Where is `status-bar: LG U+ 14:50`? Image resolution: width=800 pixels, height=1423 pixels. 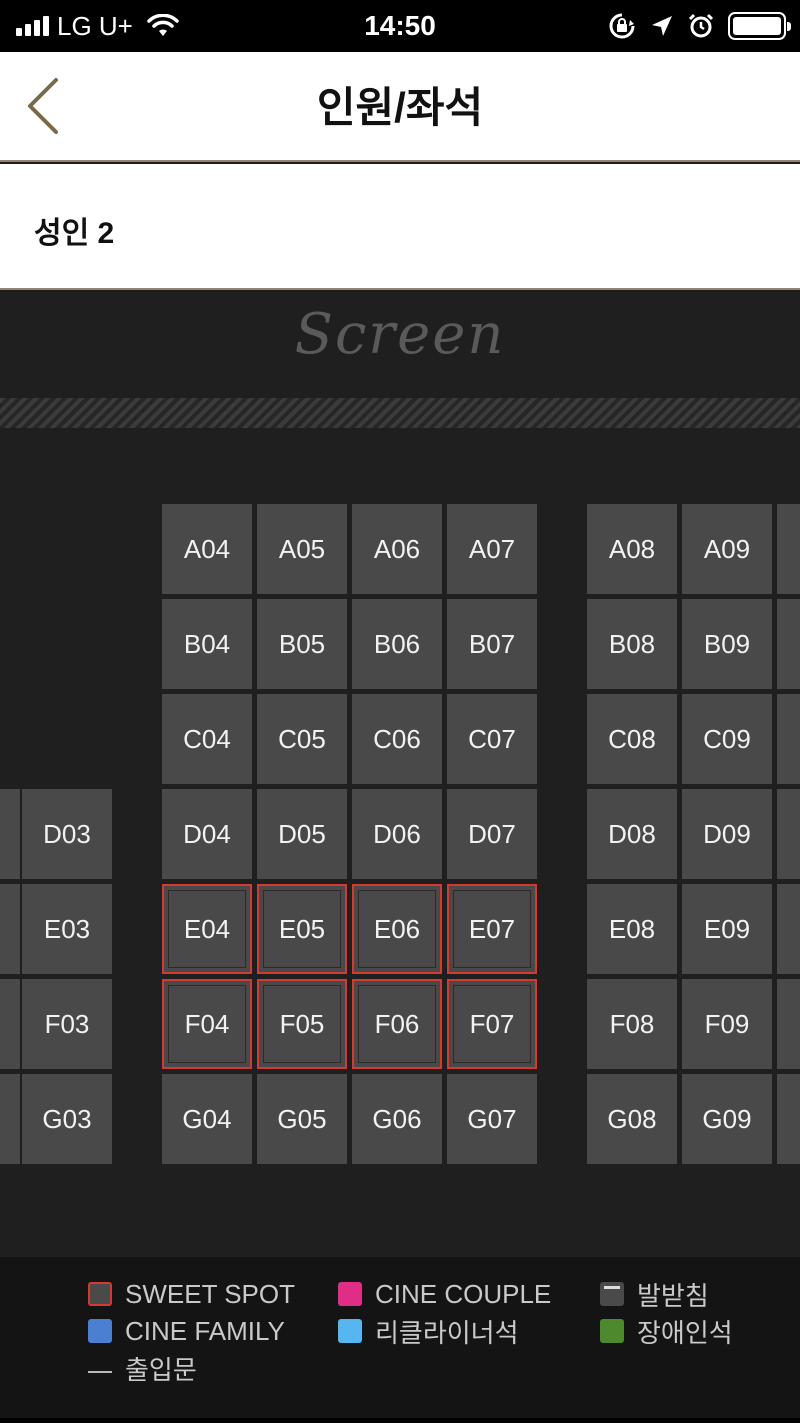
status-bar: LG U+ 14:50 is located at coordinates (400, 26).